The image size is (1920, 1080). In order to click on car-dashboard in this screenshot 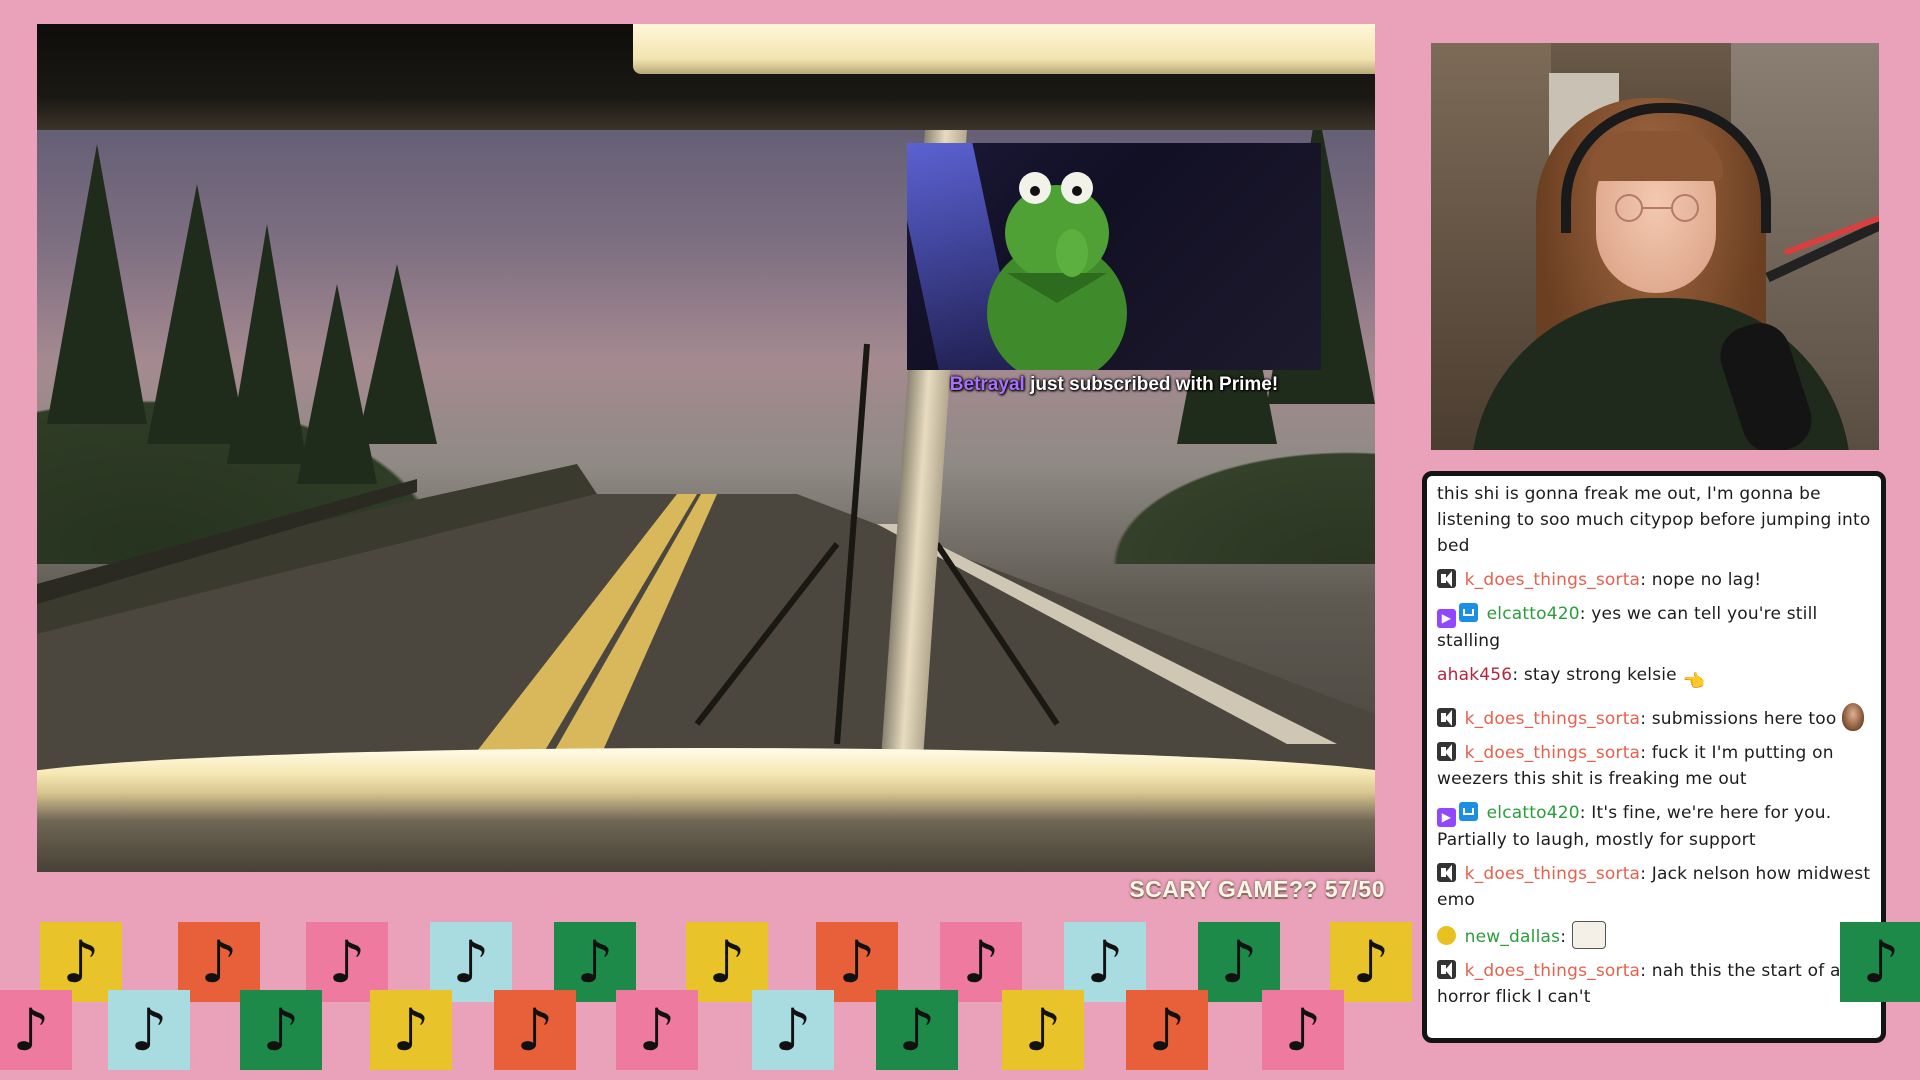, I will do `click(706, 810)`.